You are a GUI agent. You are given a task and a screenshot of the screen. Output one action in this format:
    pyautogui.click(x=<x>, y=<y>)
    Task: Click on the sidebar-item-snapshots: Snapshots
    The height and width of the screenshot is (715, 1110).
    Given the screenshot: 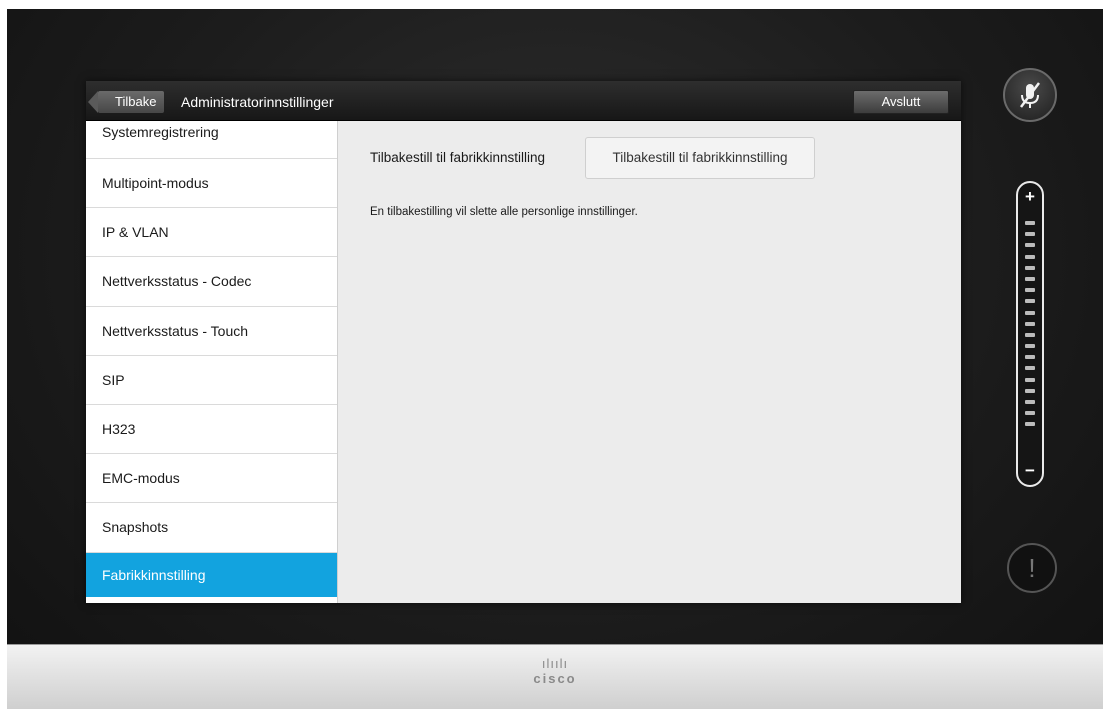 What is the action you would take?
    pyautogui.click(x=211, y=528)
    